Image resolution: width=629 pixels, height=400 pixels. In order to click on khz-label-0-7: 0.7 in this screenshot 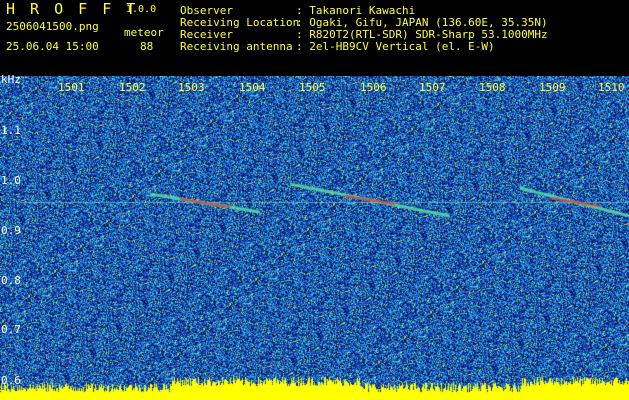, I will do `click(11, 329)`.